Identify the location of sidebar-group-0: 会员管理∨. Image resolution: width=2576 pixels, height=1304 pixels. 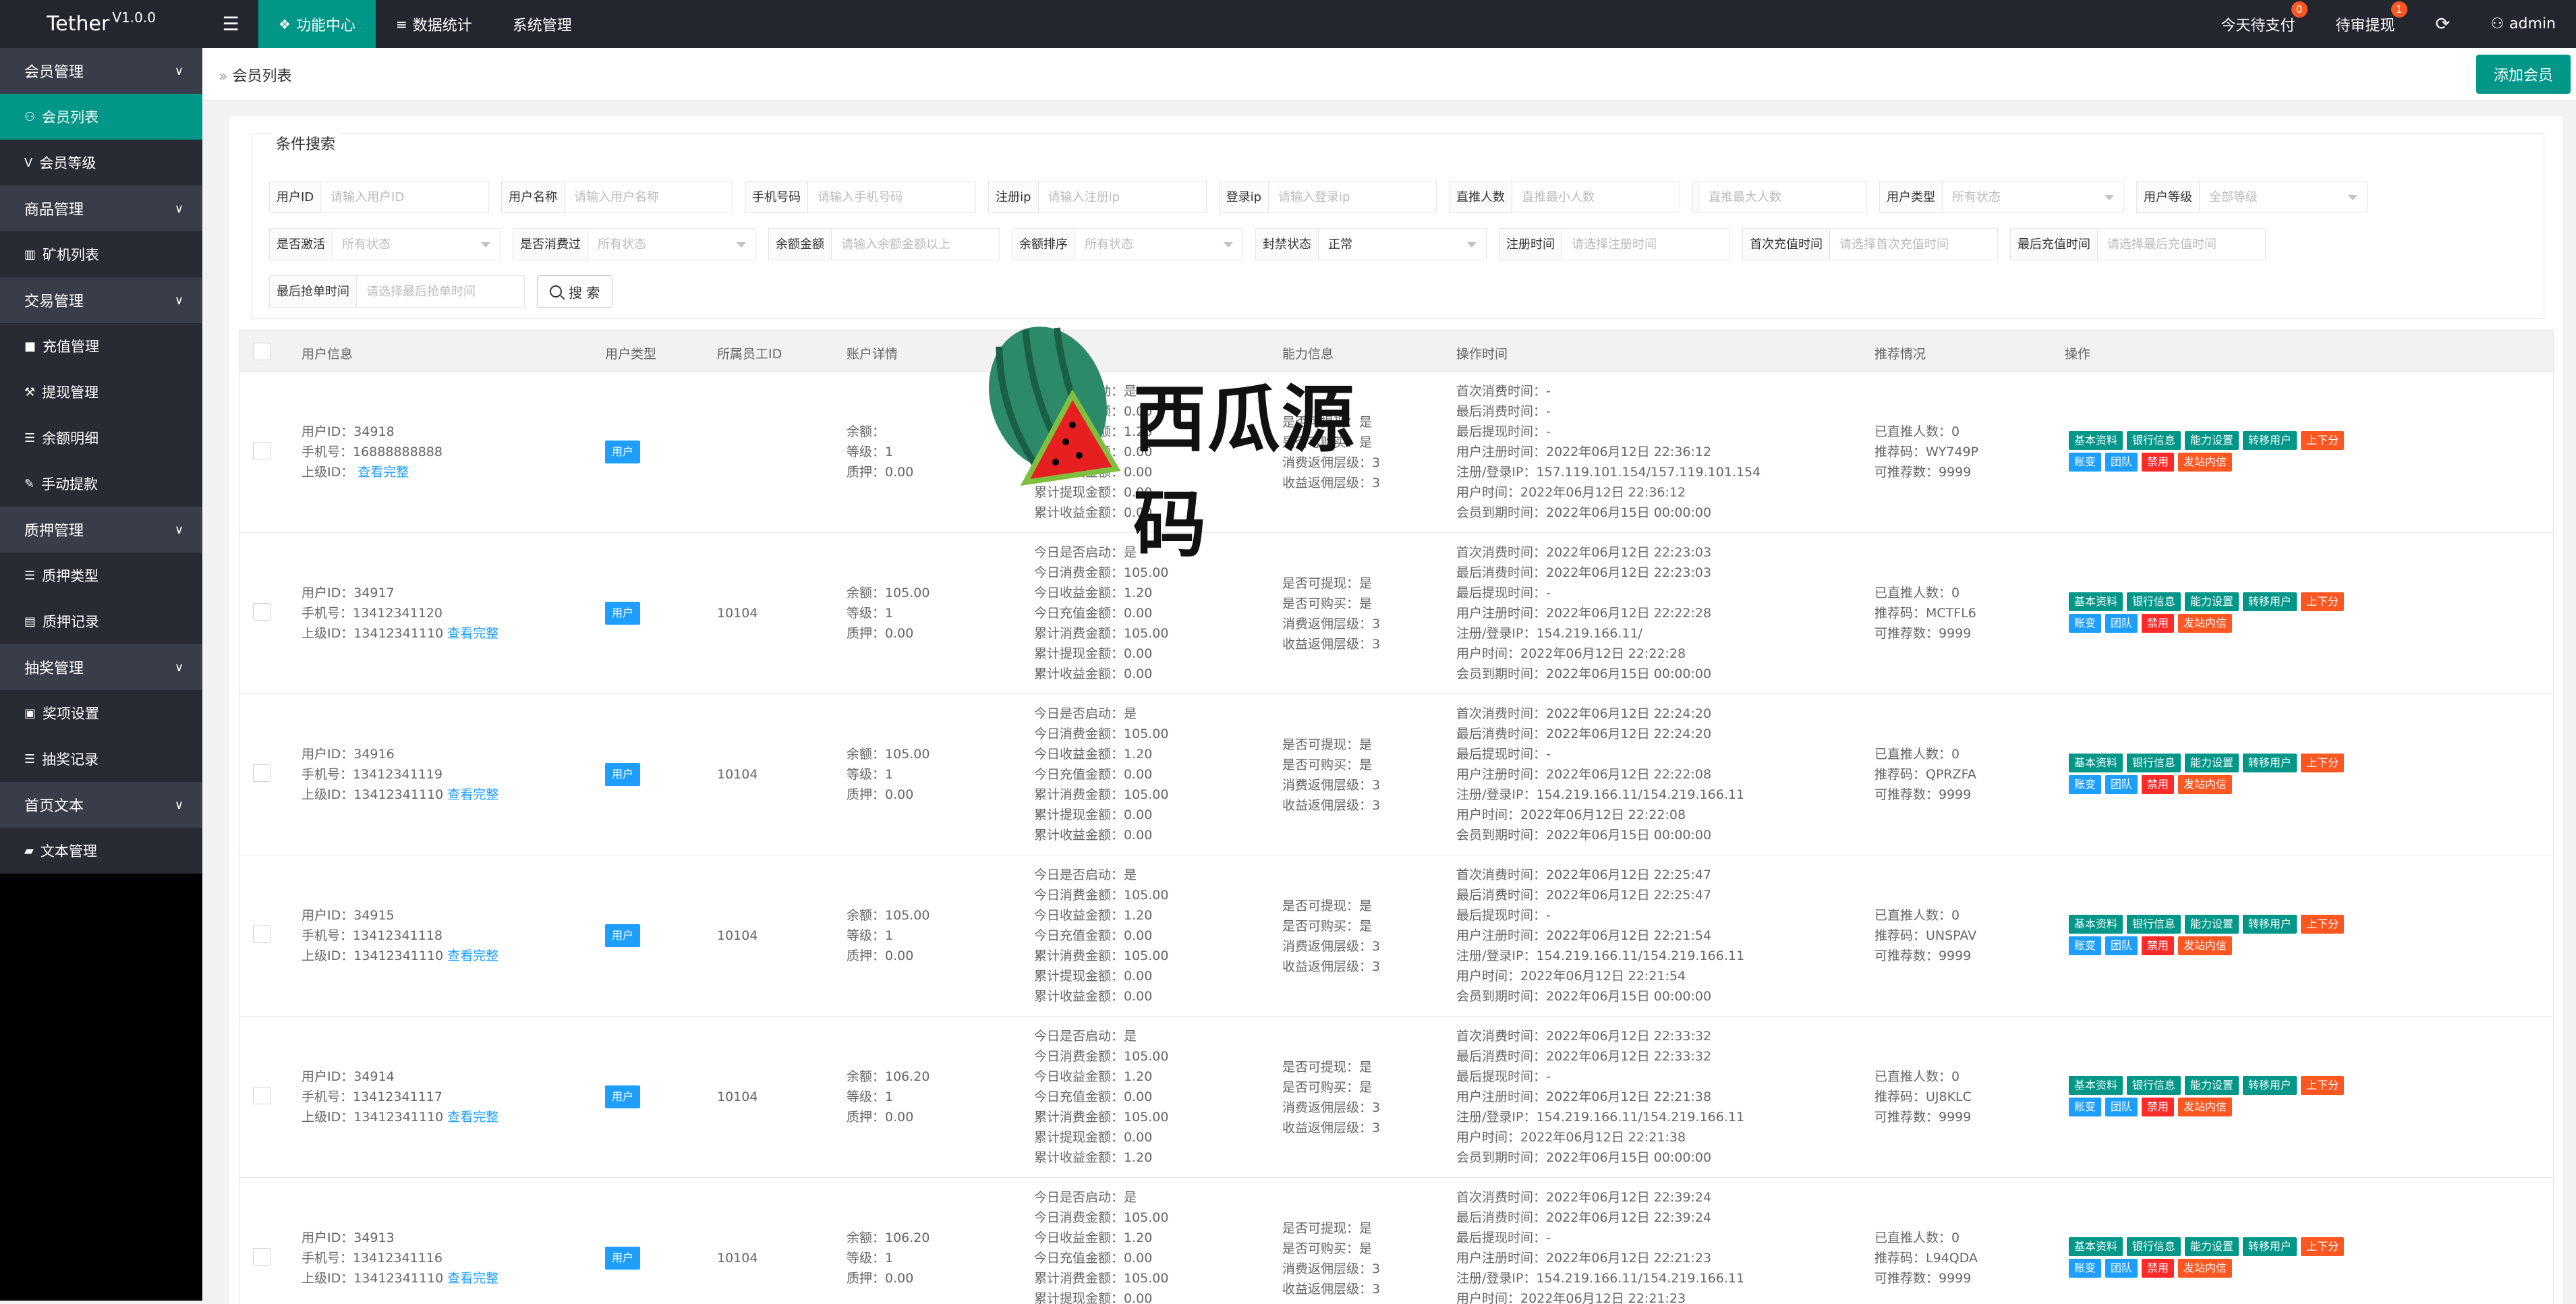
(101, 71).